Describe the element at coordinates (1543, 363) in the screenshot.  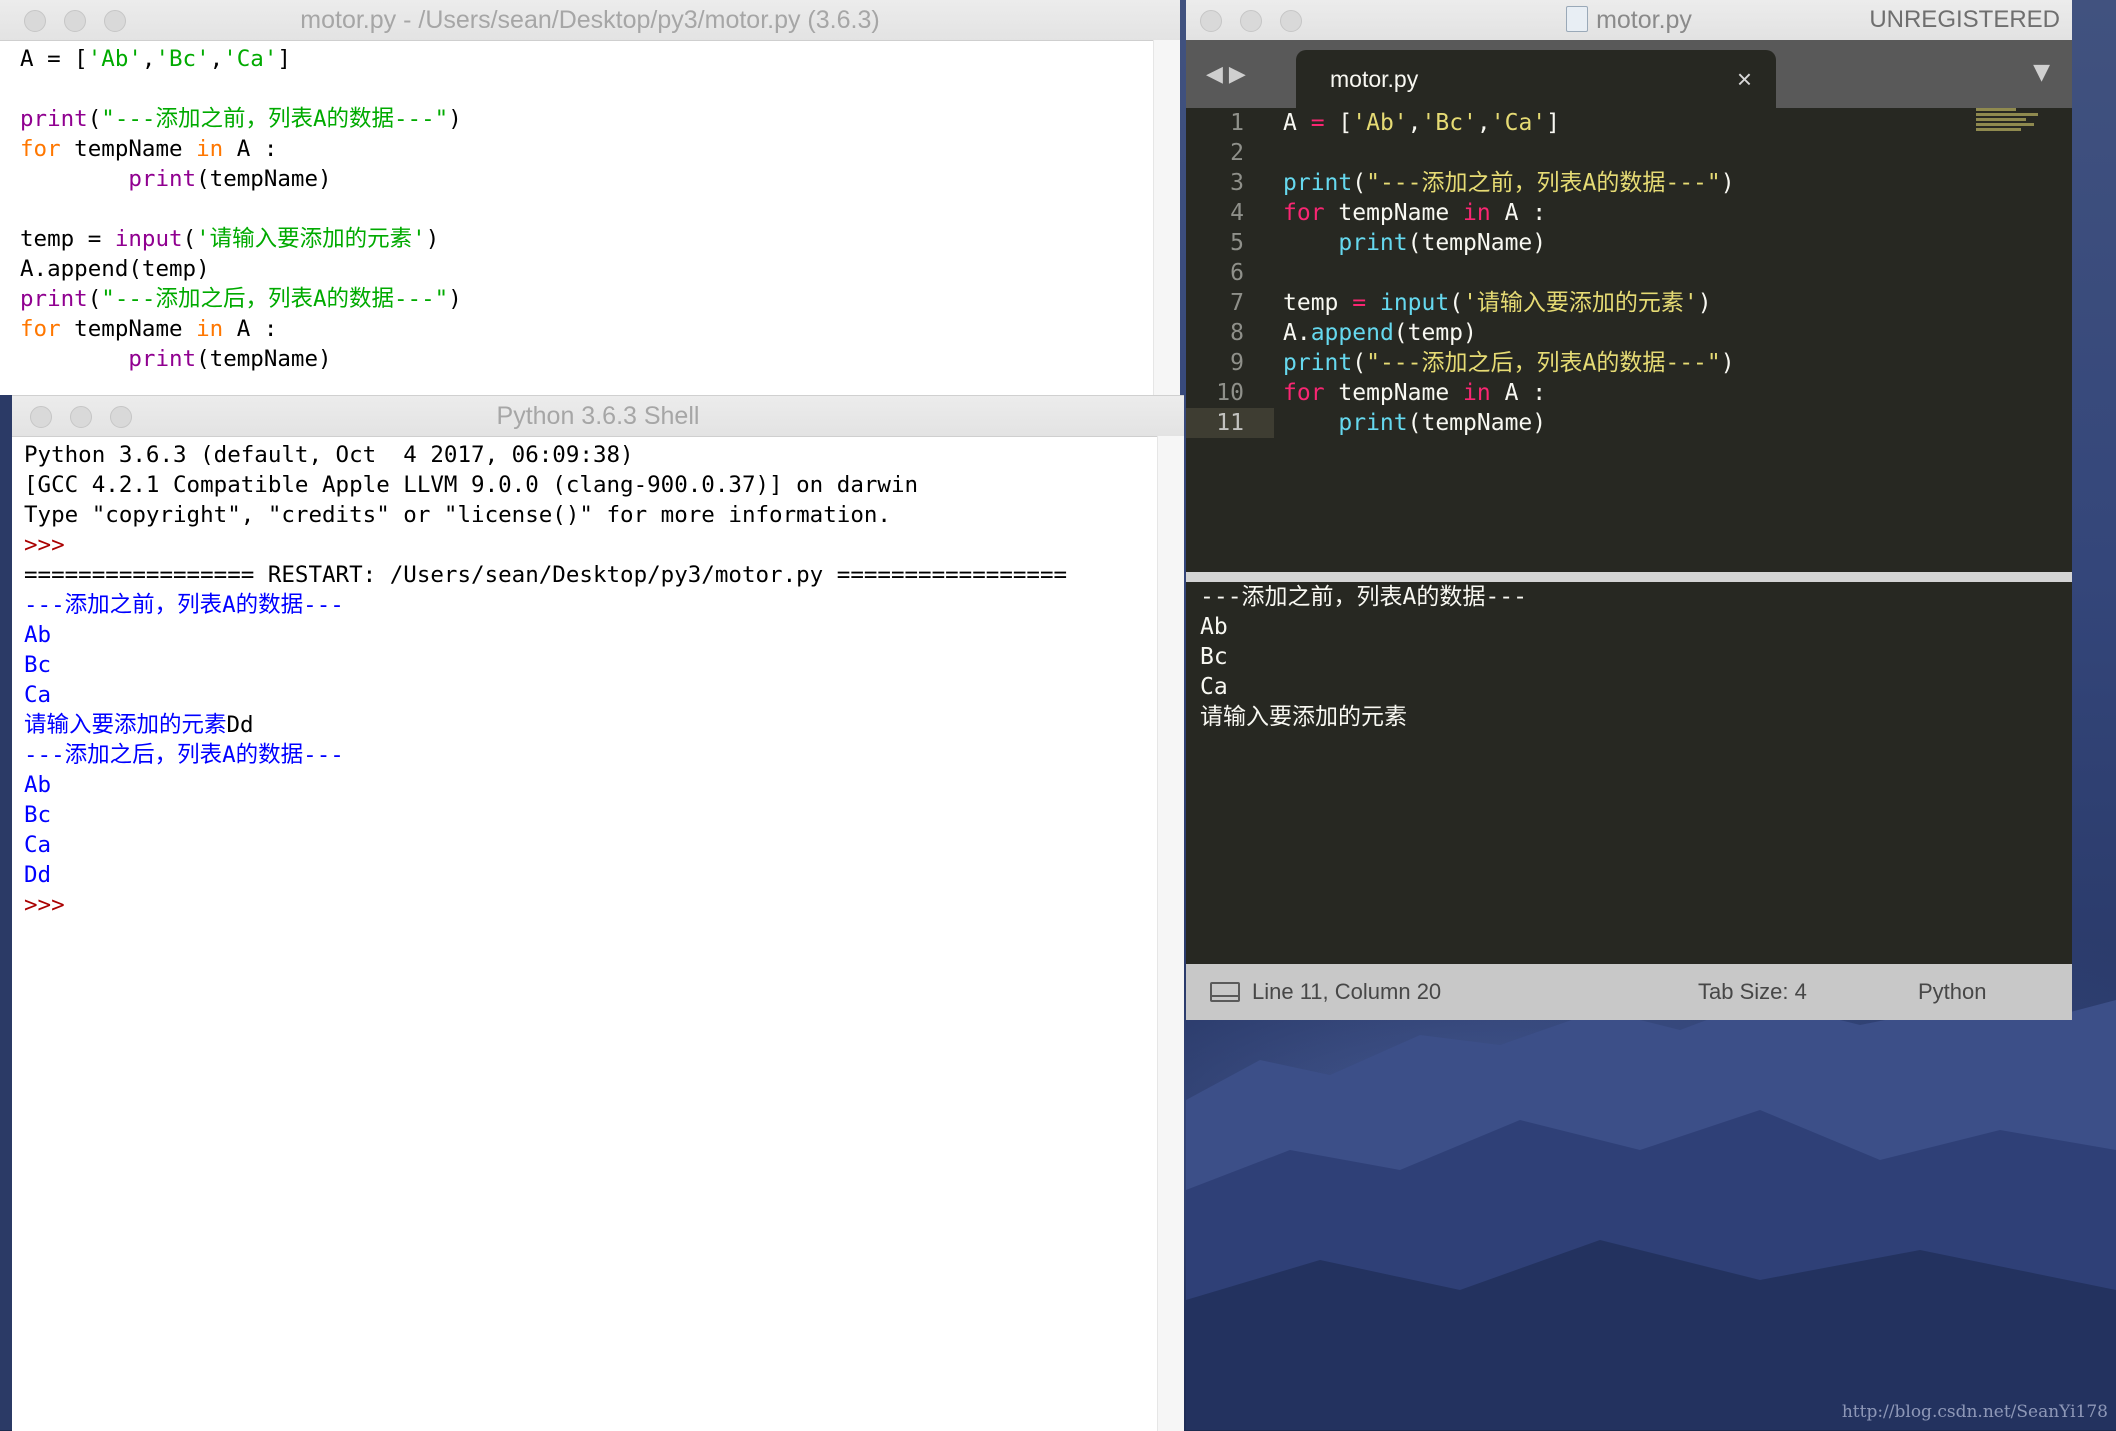
I see `sublime-code-token: "---添加之后，列表A的数据---"` at that location.